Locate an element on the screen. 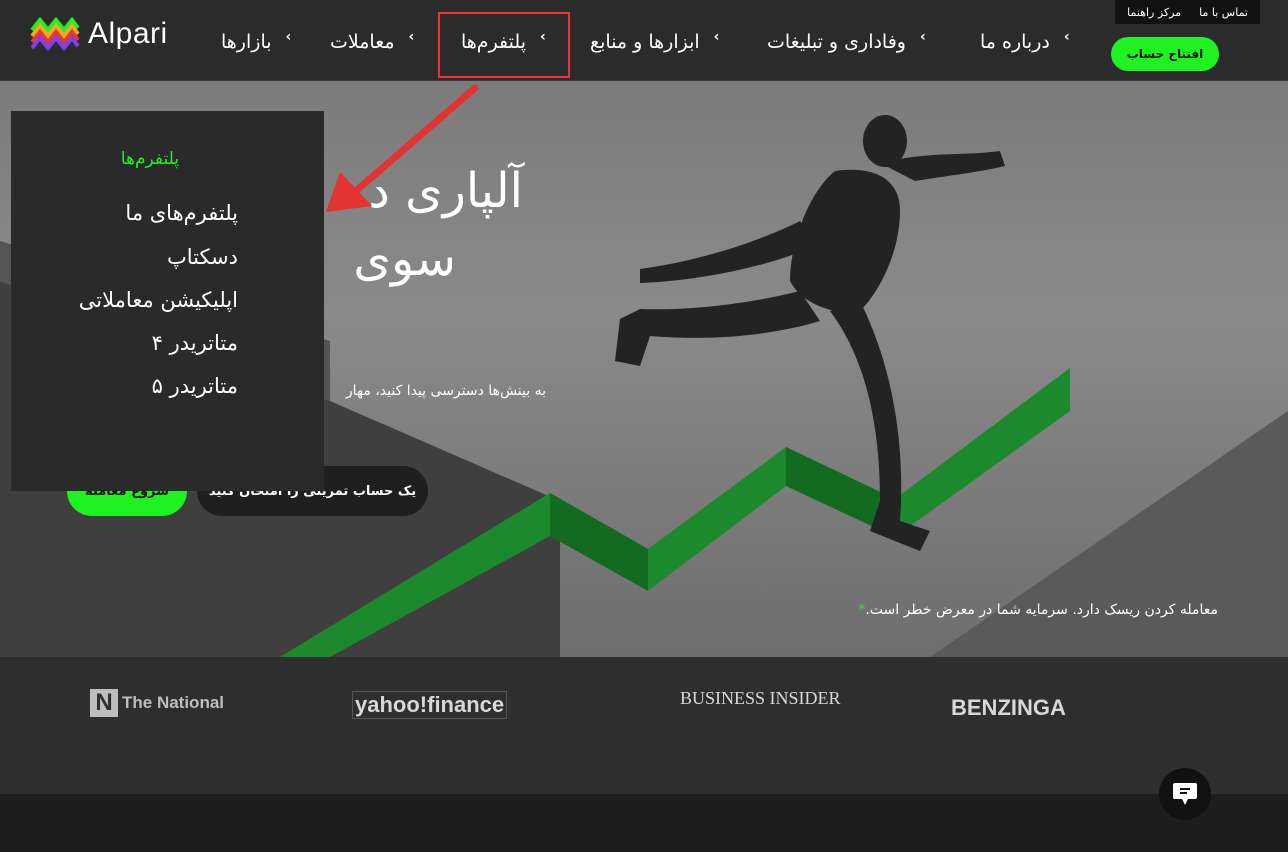 This screenshot has height=852, width=1288. nav-label: درباره ما is located at coordinates (1015, 42).